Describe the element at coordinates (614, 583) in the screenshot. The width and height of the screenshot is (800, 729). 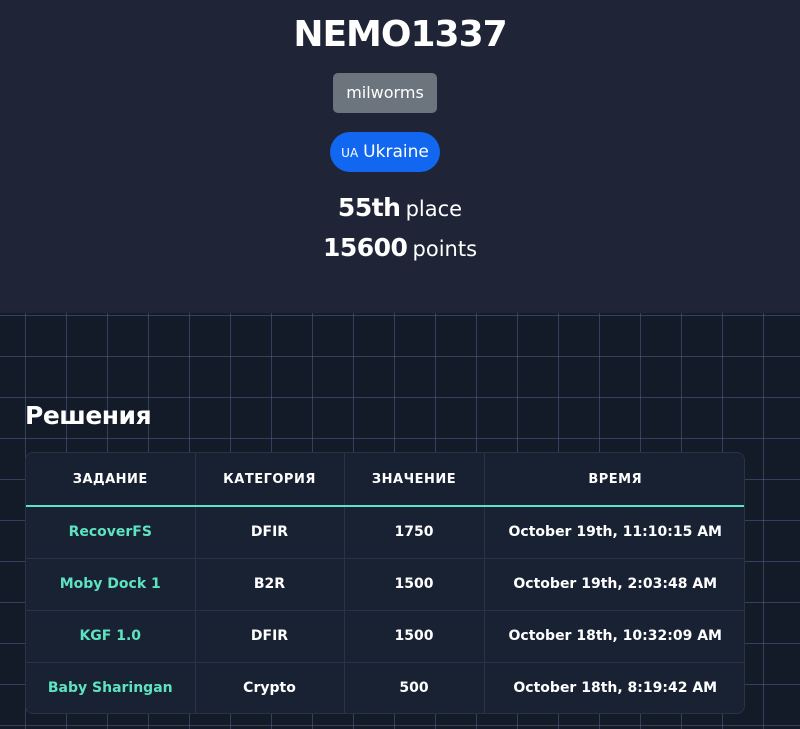
I see `time-cell: October 19th, 2:03:48 AM` at that location.